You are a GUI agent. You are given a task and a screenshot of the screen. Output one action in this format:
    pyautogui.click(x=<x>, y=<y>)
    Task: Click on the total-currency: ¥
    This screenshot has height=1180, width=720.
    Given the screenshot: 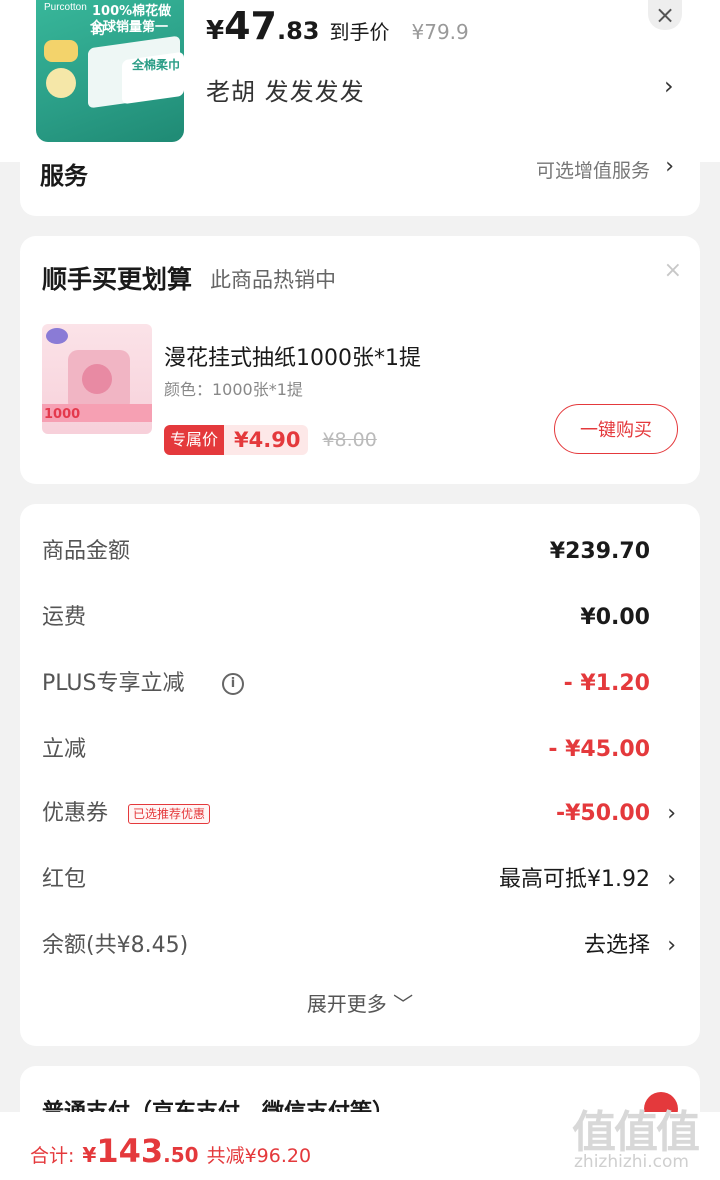 What is the action you would take?
    pyautogui.click(x=89, y=1155)
    